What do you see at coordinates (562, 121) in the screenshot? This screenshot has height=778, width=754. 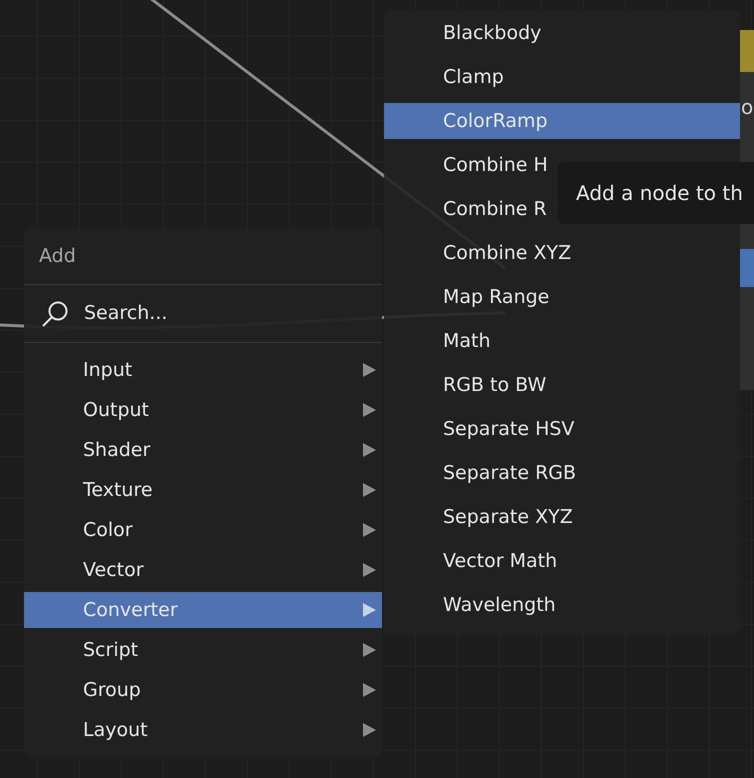 I see `menu-item-highlight: ColorRamp` at bounding box center [562, 121].